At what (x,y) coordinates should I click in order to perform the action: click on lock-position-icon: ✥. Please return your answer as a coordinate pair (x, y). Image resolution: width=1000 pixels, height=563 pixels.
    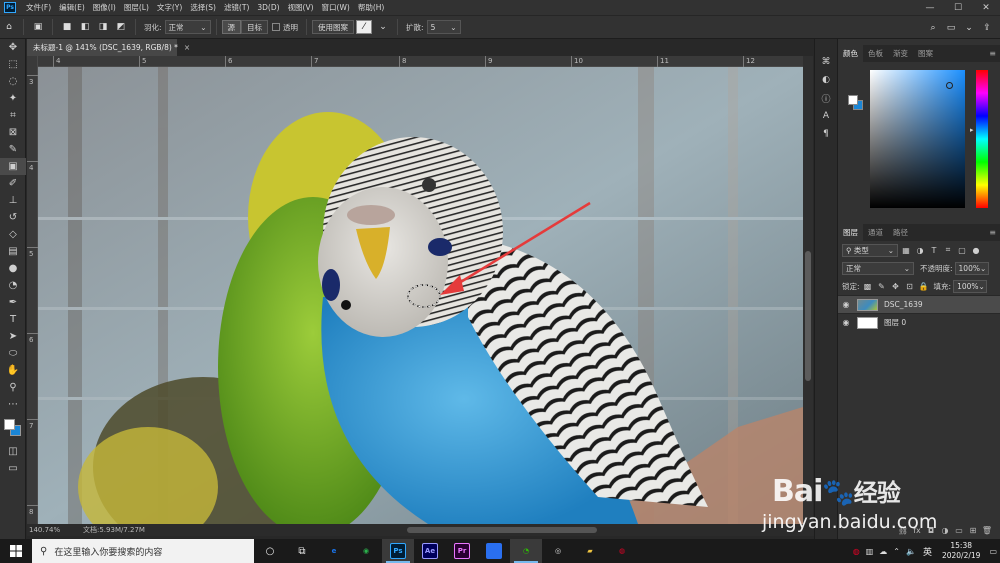
    Looking at the image, I should click on (896, 286).